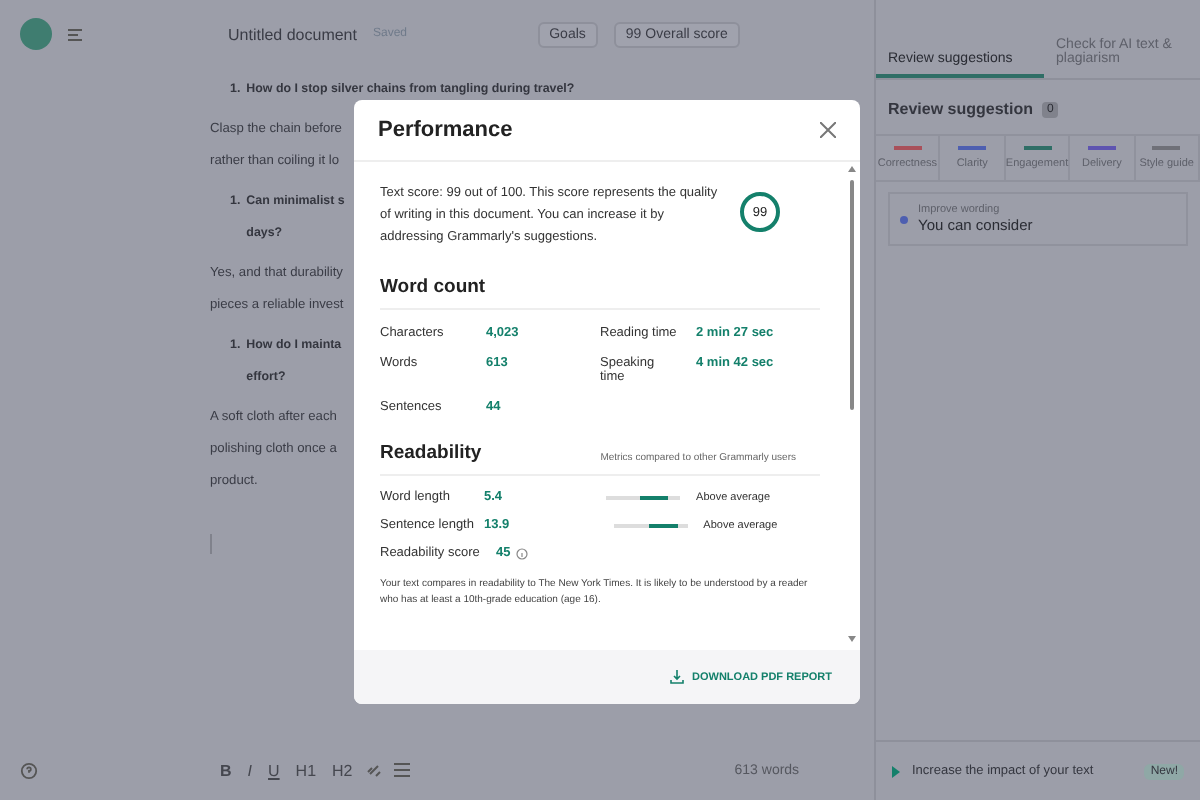 The width and height of the screenshot is (1200, 800). Describe the element at coordinates (828, 130) in the screenshot. I see `close-button` at that location.